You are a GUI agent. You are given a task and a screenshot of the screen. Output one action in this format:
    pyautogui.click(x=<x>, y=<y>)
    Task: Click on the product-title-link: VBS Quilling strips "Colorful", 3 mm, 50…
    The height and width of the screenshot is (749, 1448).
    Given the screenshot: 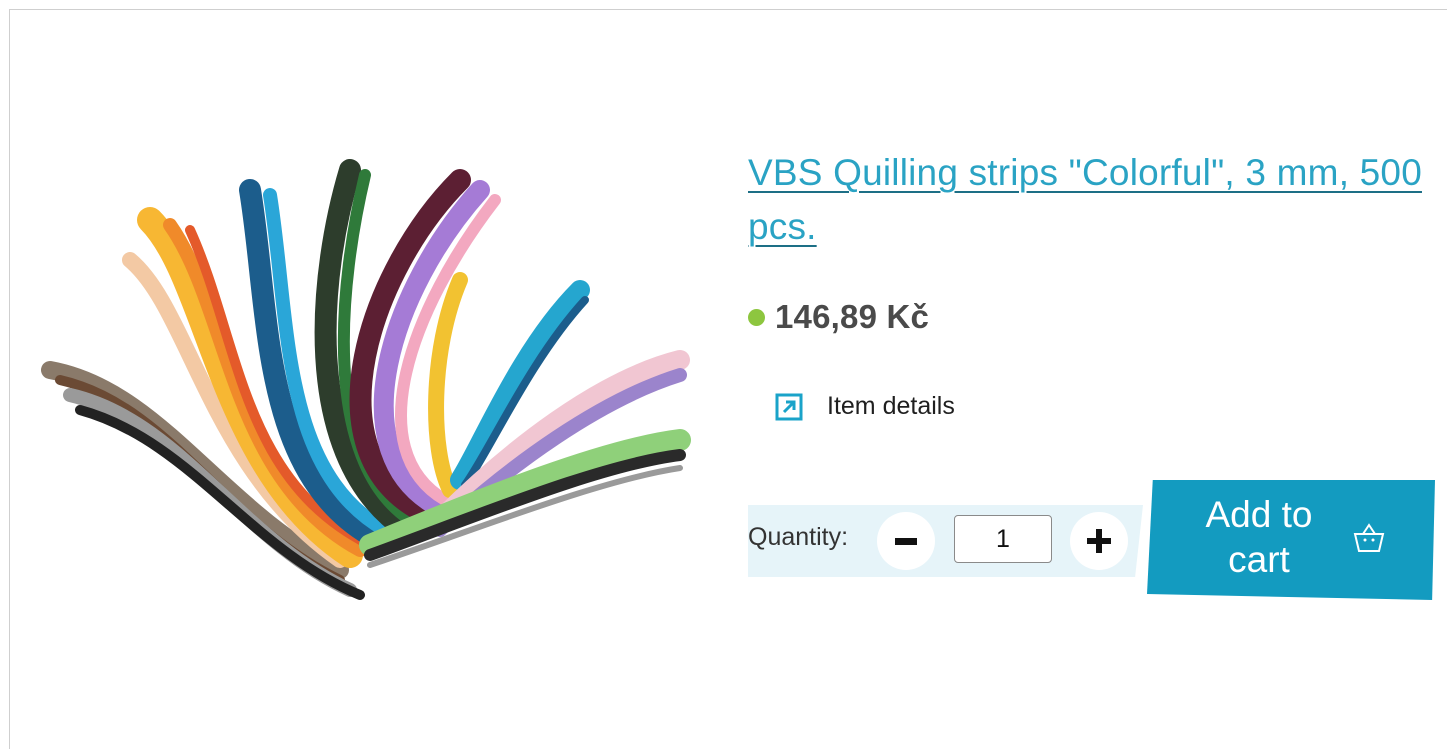 What is the action you would take?
    pyautogui.click(x=1093, y=200)
    